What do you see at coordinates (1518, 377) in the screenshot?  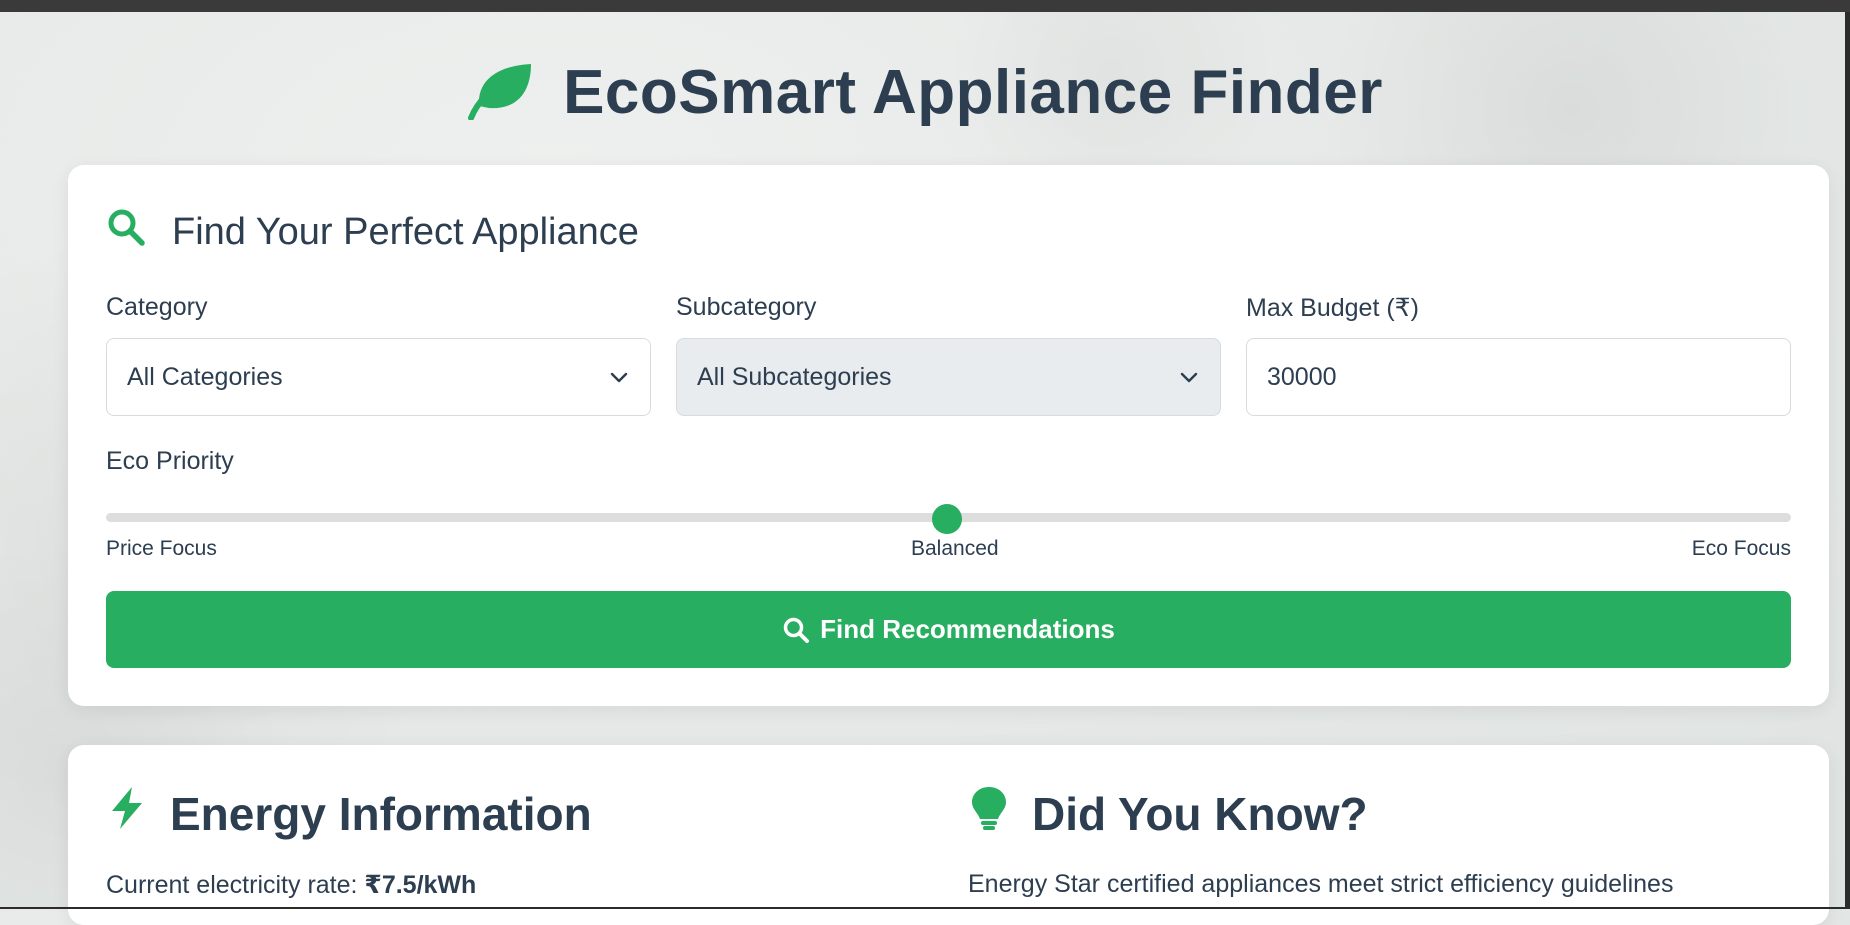 I see `budget-input: 30000` at bounding box center [1518, 377].